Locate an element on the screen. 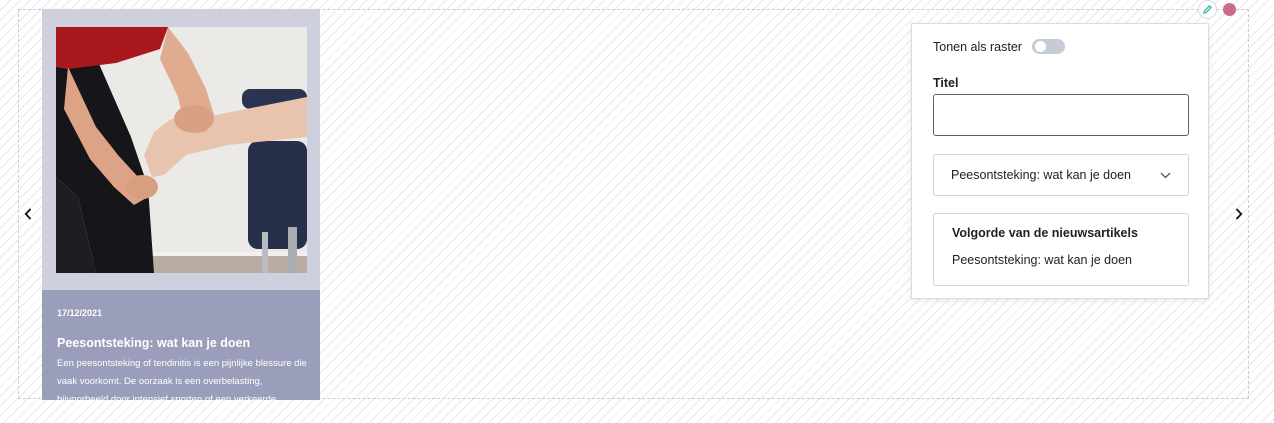  toggle-knob is located at coordinates (1040, 46).